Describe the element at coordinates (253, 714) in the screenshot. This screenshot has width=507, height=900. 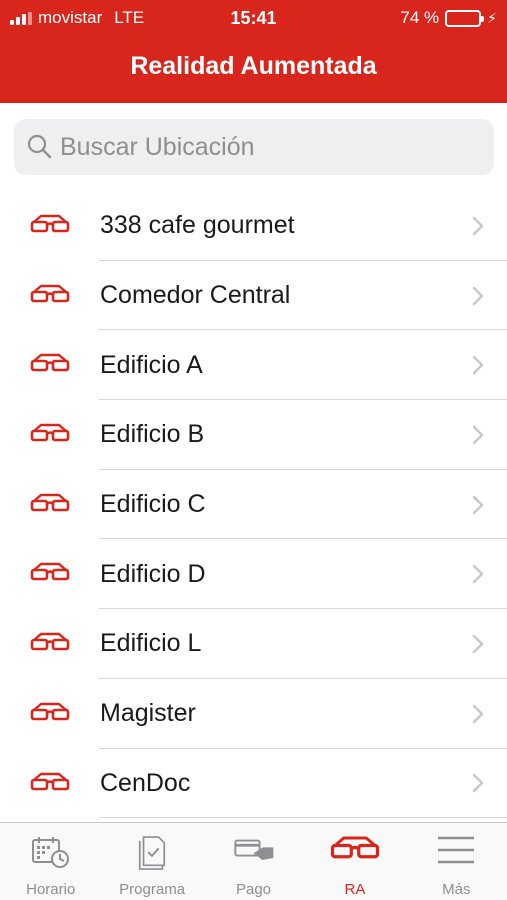
I see `list-item: Magister` at that location.